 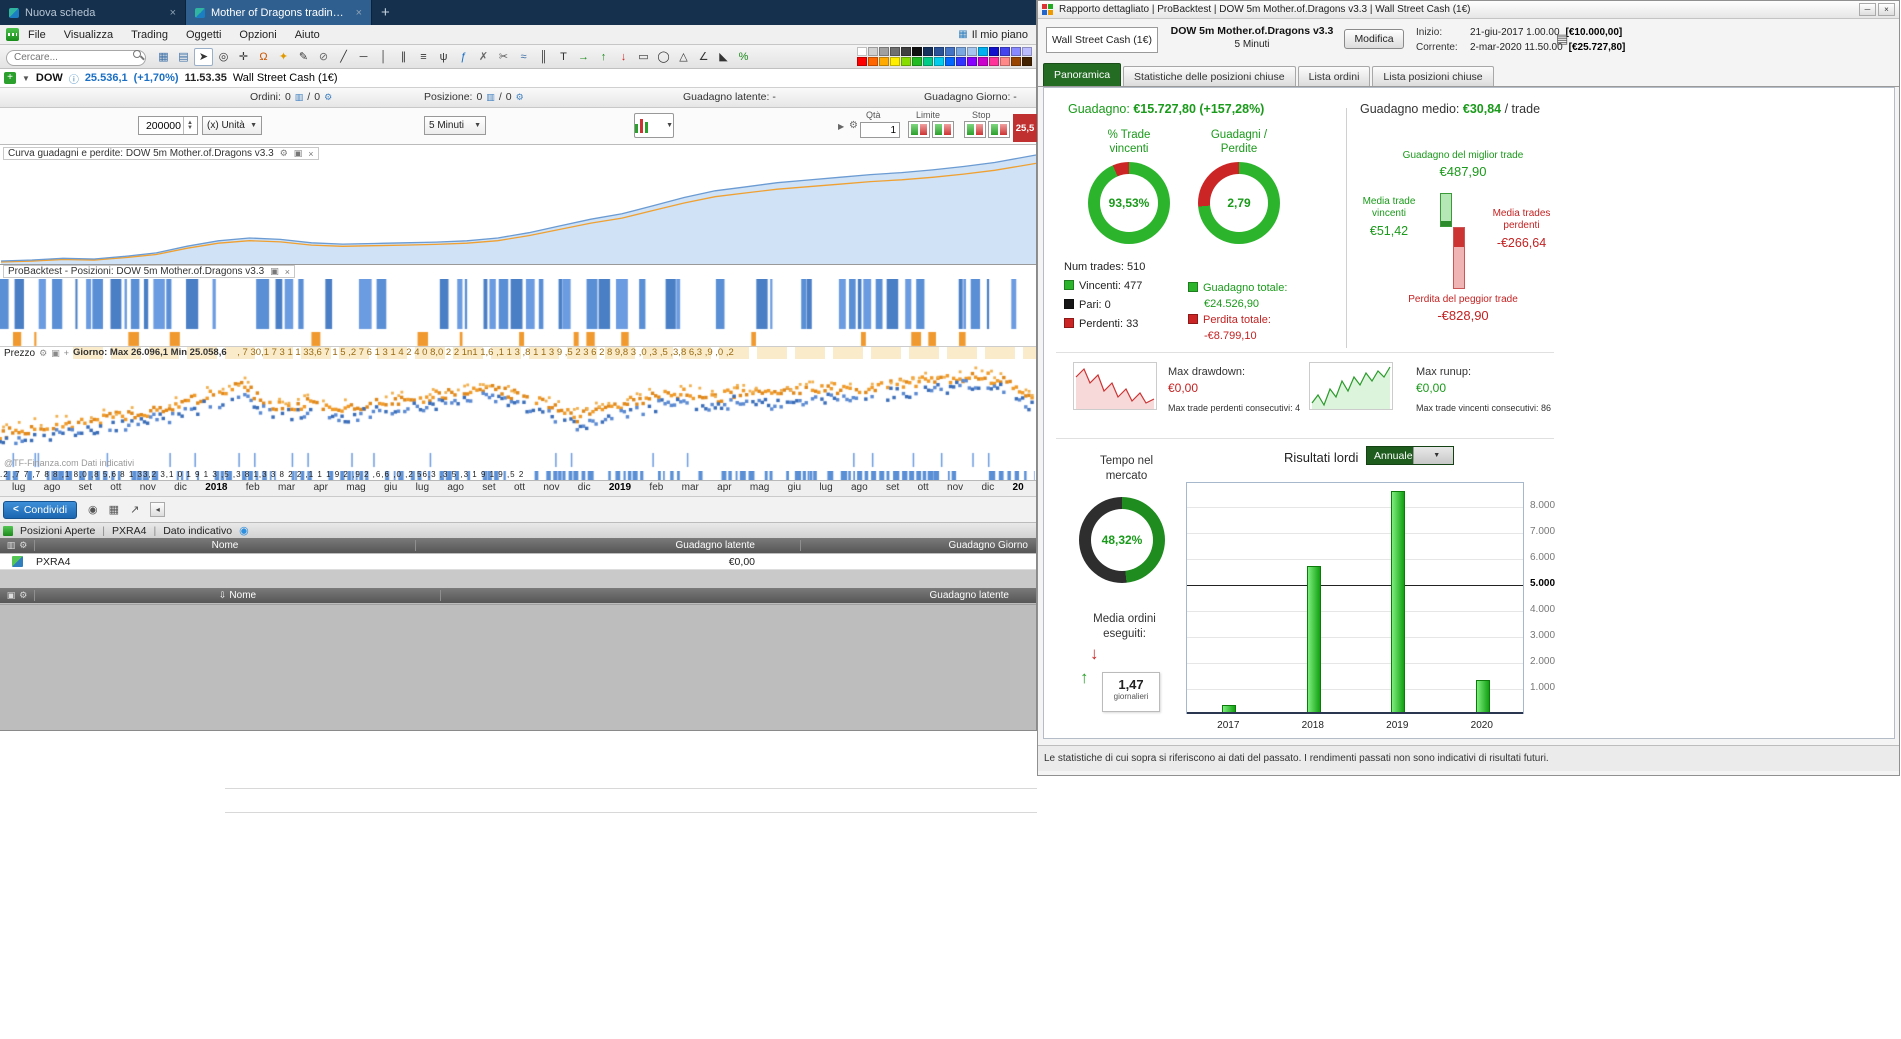 What do you see at coordinates (299, 97) in the screenshot?
I see `orders-list-icon: ▥` at bounding box center [299, 97].